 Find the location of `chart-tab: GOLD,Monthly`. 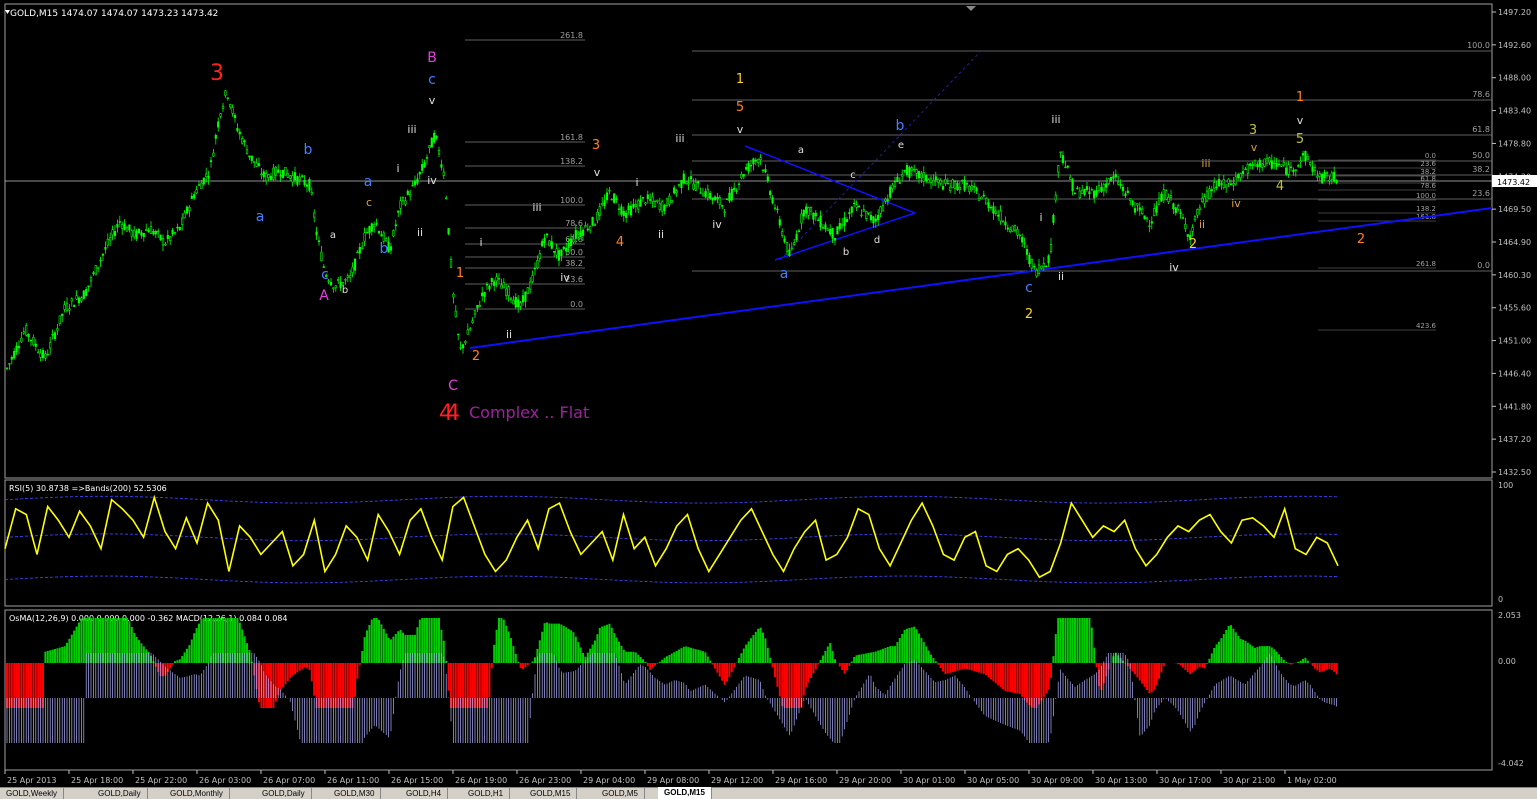

chart-tab: GOLD,Monthly is located at coordinates (197, 793).